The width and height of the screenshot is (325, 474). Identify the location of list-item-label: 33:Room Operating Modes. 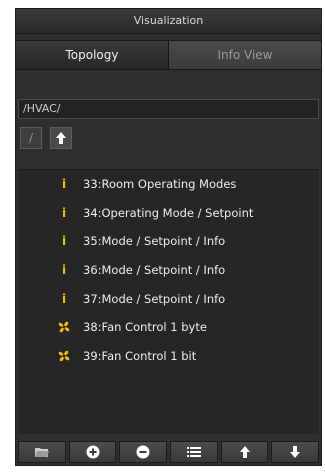
(160, 184).